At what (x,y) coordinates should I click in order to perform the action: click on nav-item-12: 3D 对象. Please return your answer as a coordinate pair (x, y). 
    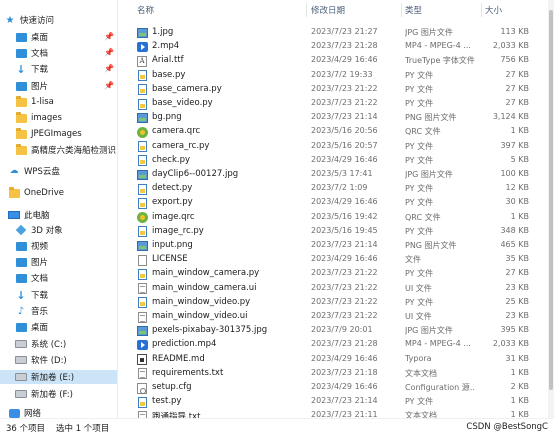
    Looking at the image, I should click on (58, 230).